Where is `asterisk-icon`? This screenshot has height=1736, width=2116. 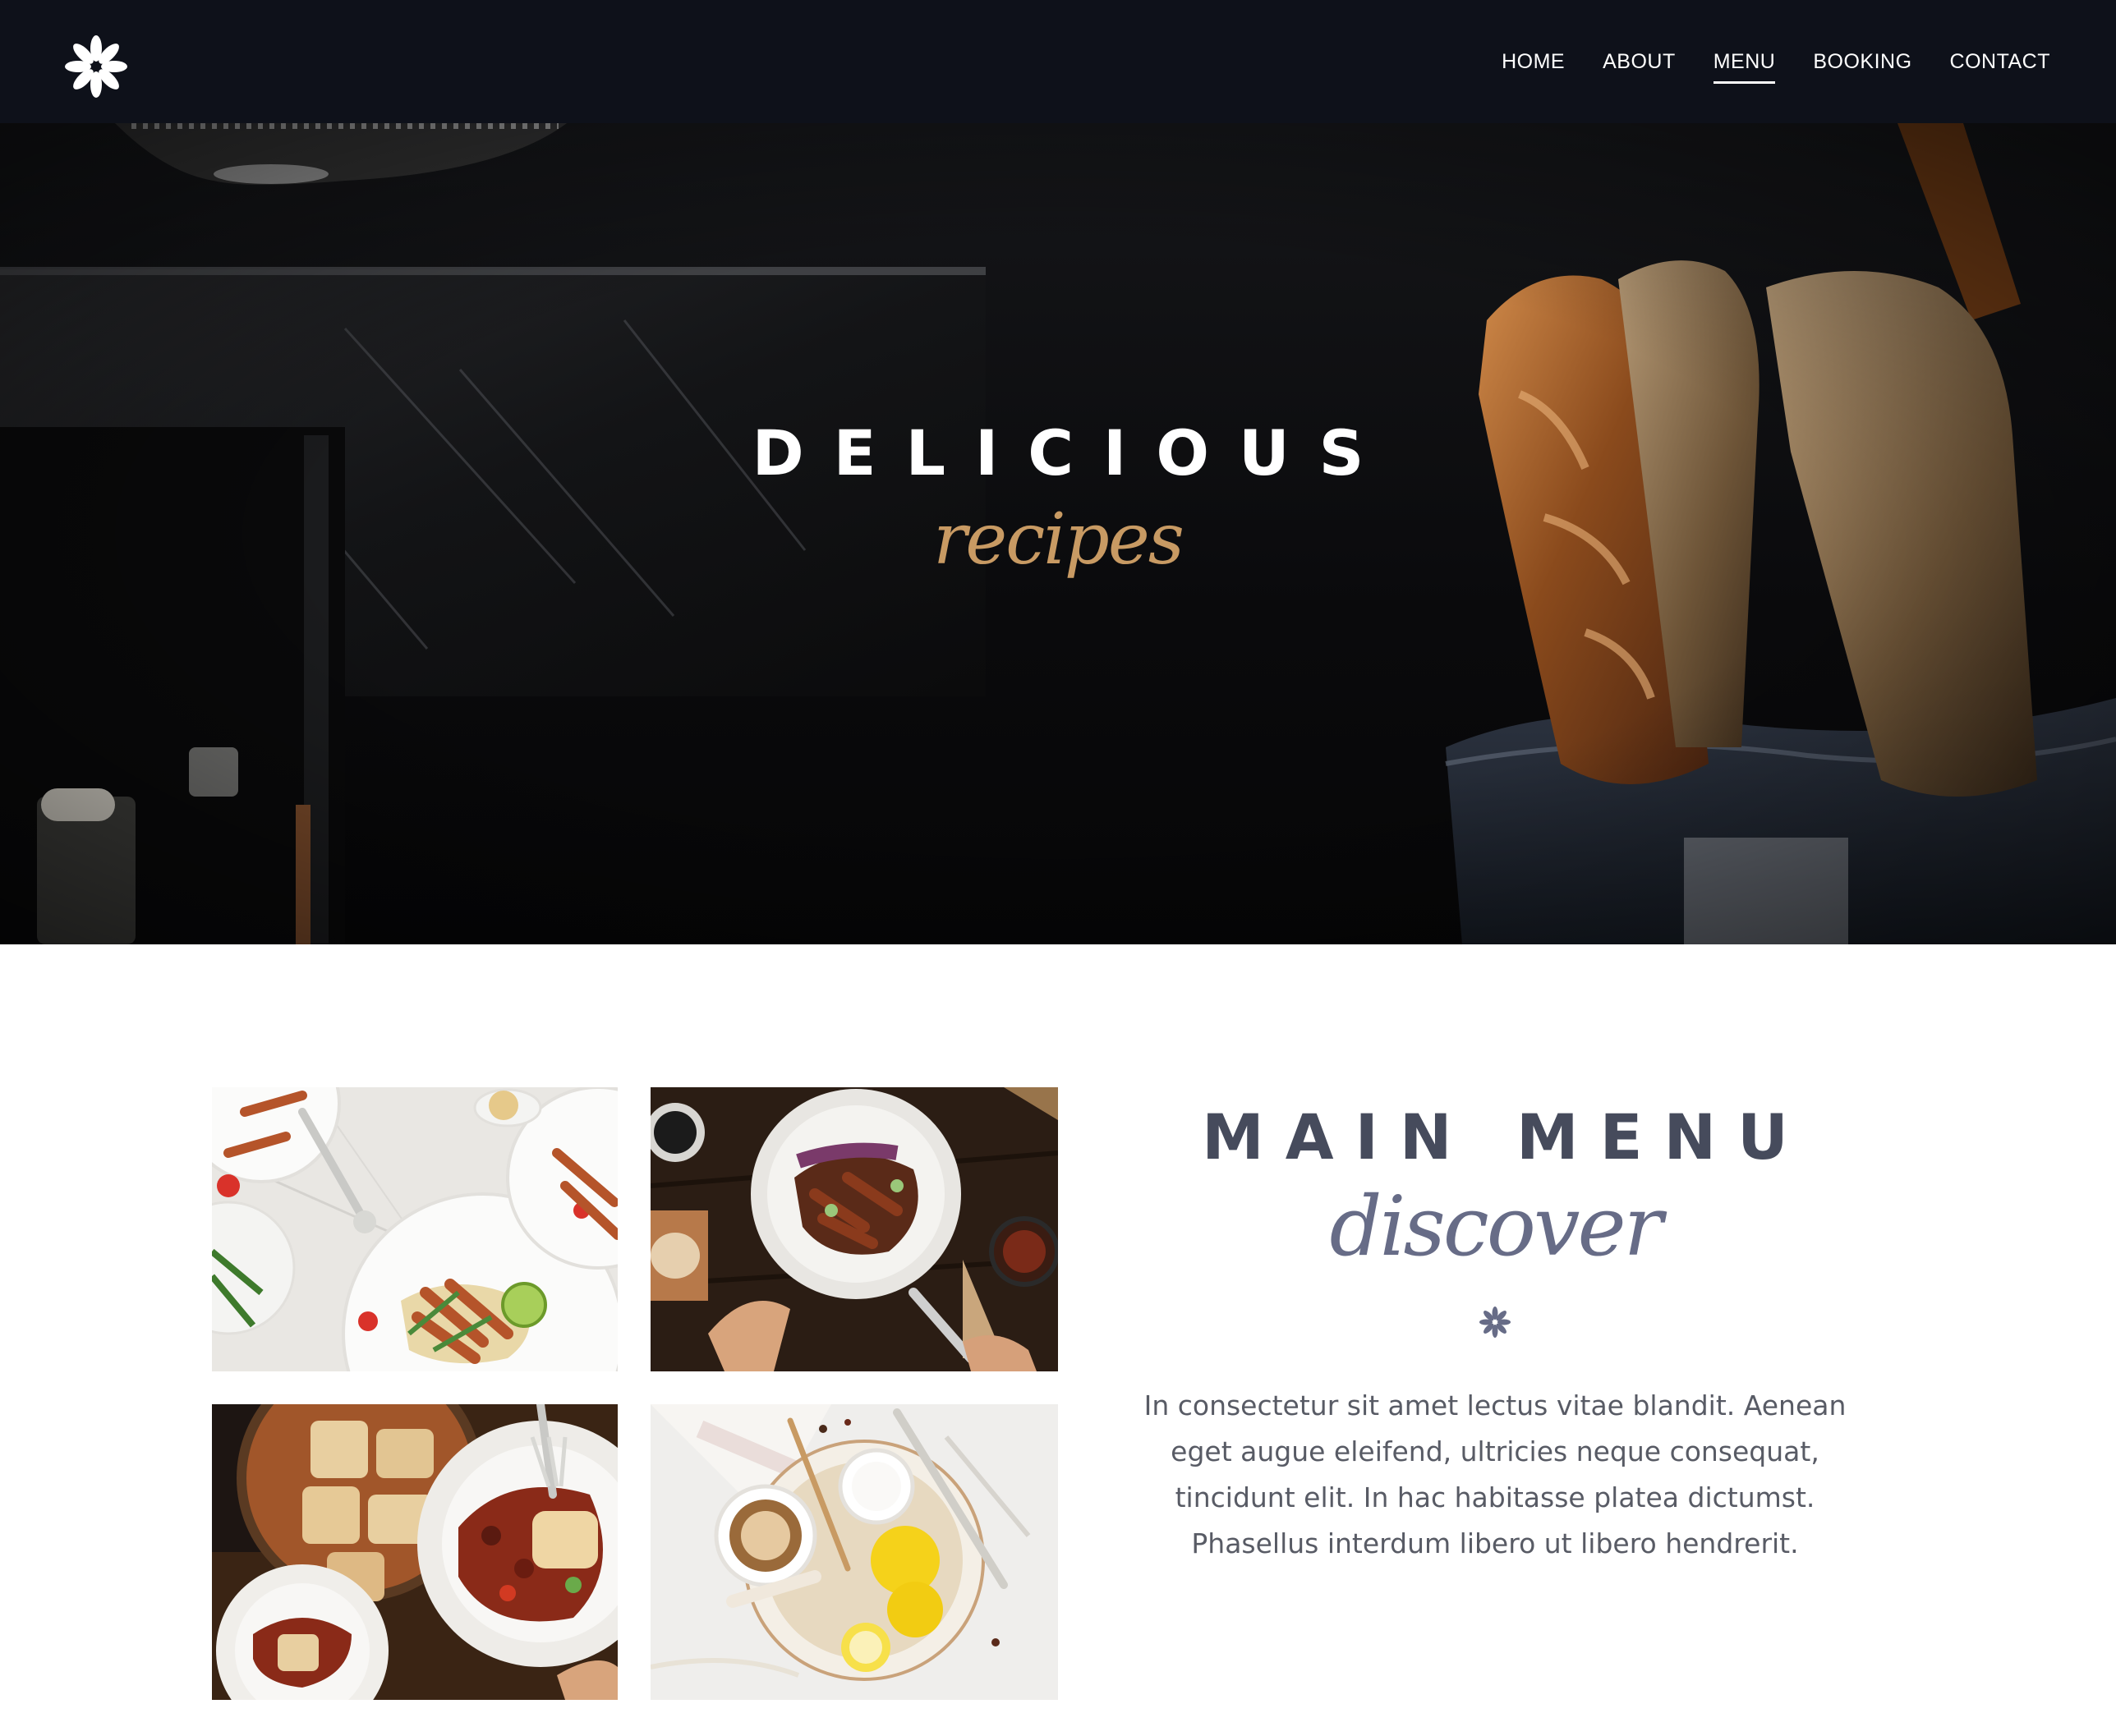 asterisk-icon is located at coordinates (1495, 1325).